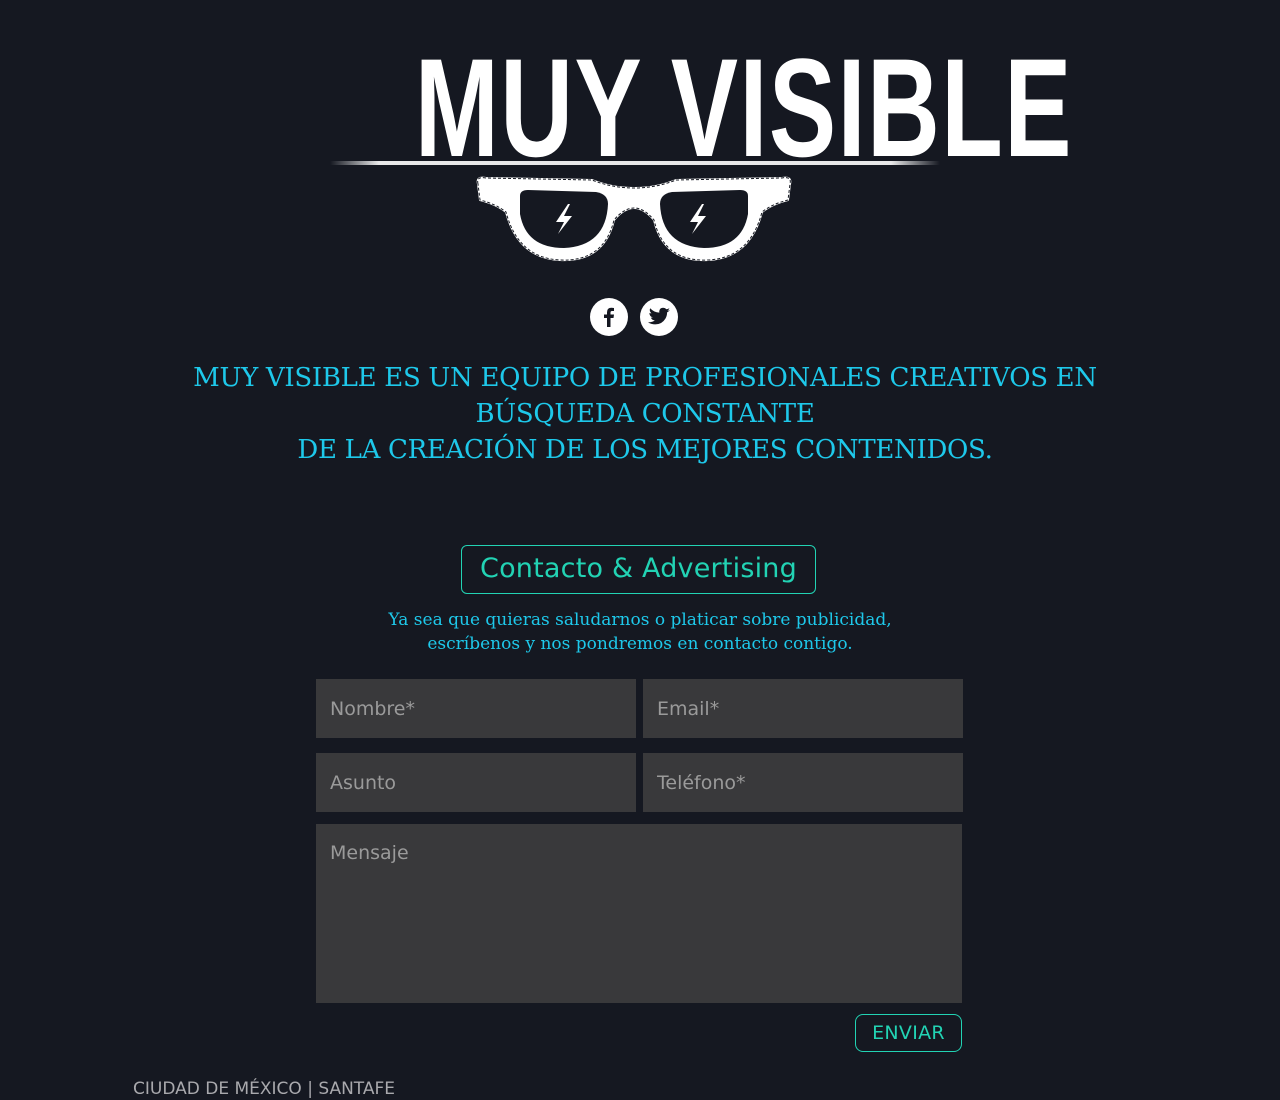 The height and width of the screenshot is (1100, 1280). I want to click on facebook-link, so click(609, 317).